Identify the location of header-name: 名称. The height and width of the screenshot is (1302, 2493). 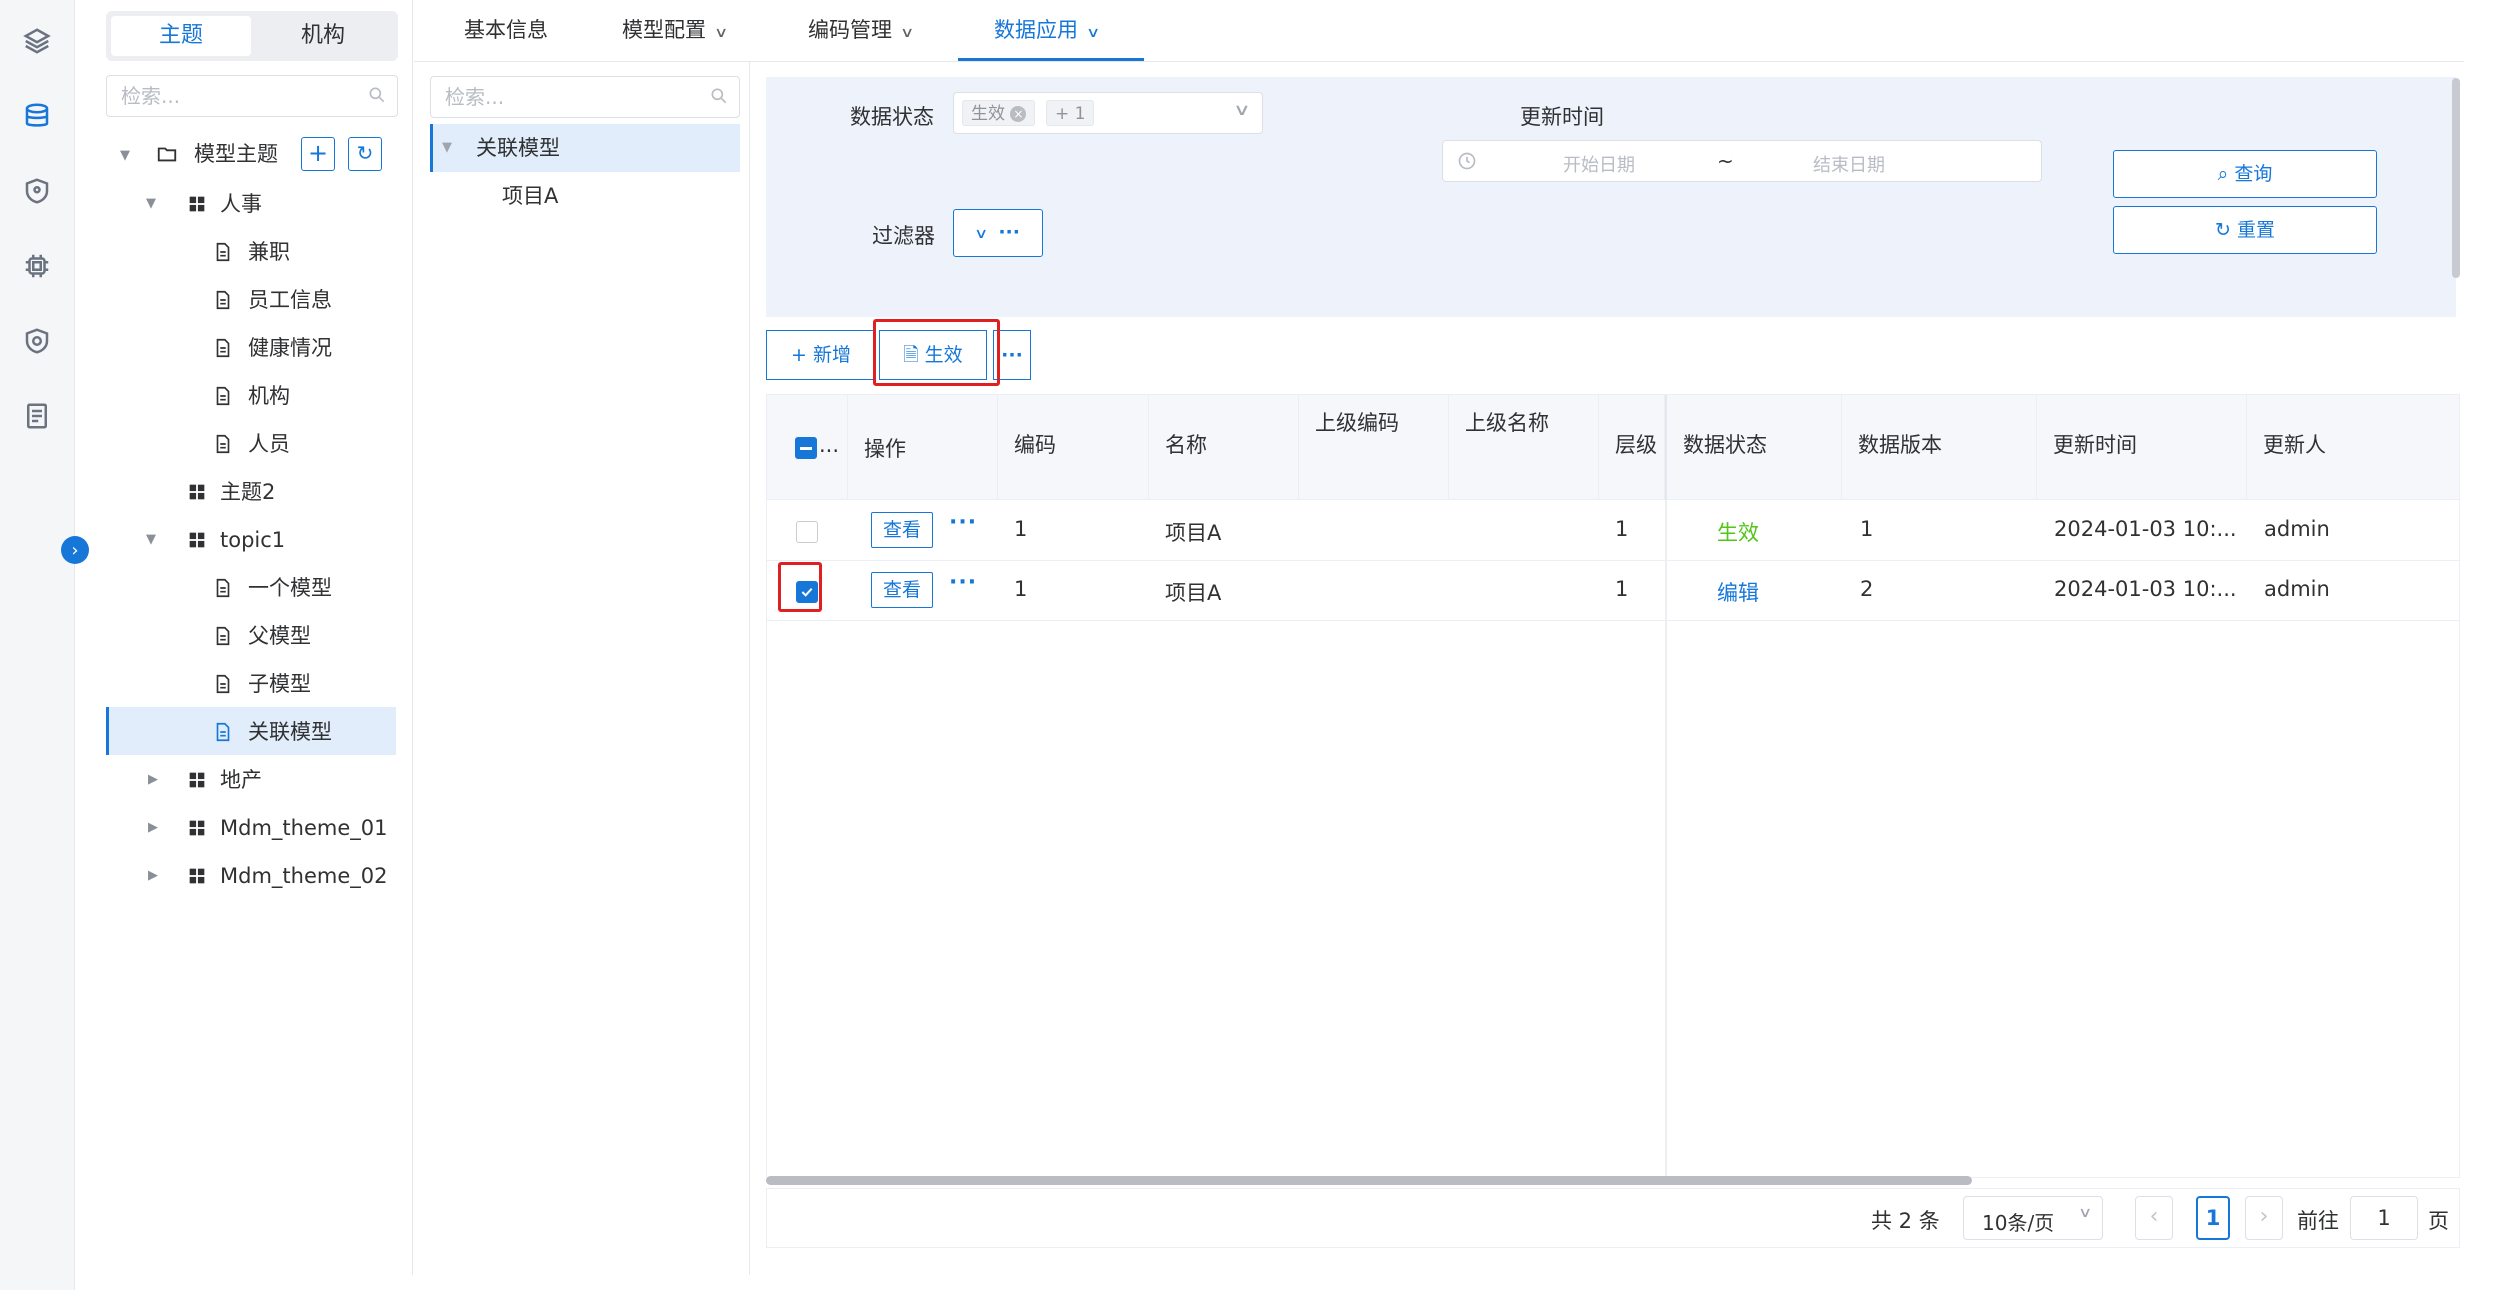
(1186, 445).